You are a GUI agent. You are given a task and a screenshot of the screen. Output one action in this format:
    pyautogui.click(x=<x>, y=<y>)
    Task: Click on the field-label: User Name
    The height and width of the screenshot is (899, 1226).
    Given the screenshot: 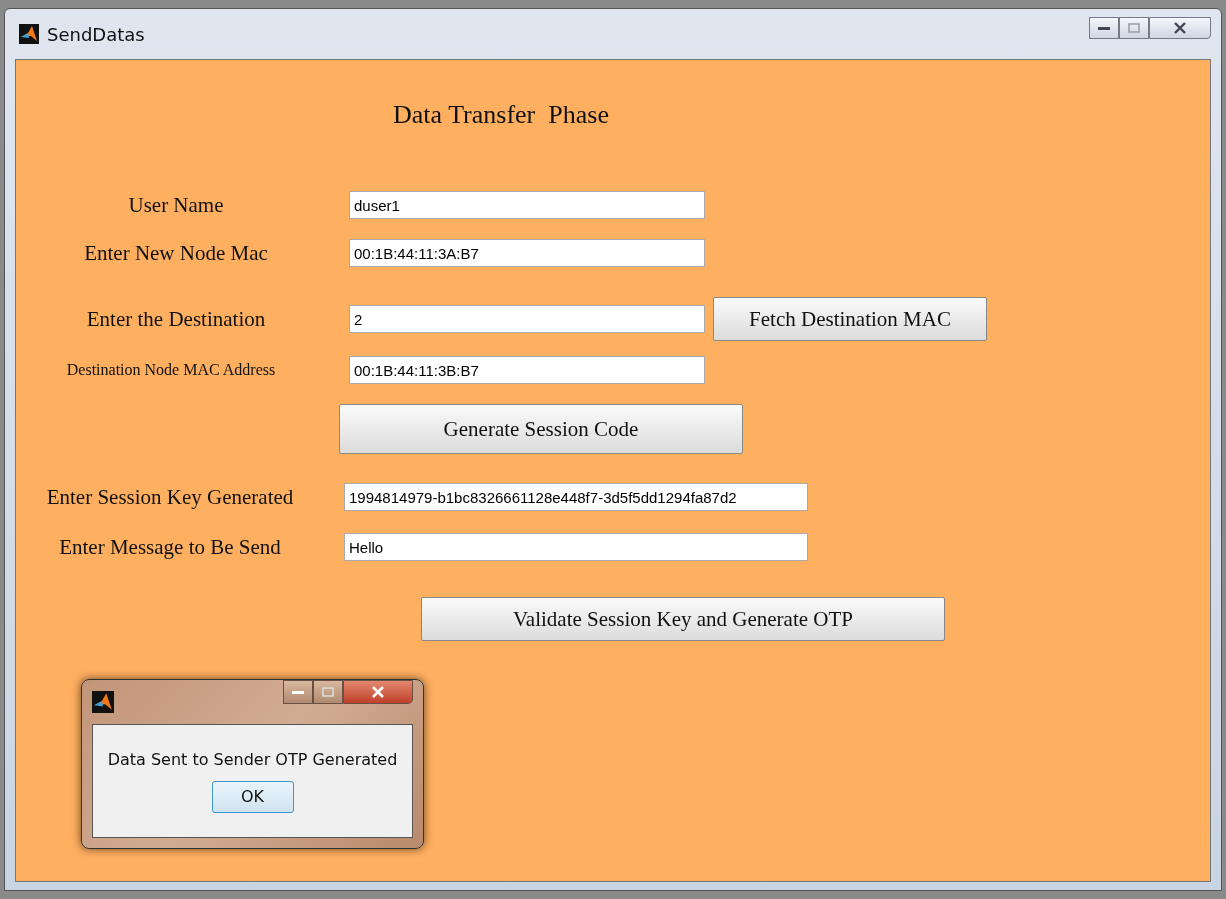 What is the action you would take?
    pyautogui.click(x=176, y=205)
    